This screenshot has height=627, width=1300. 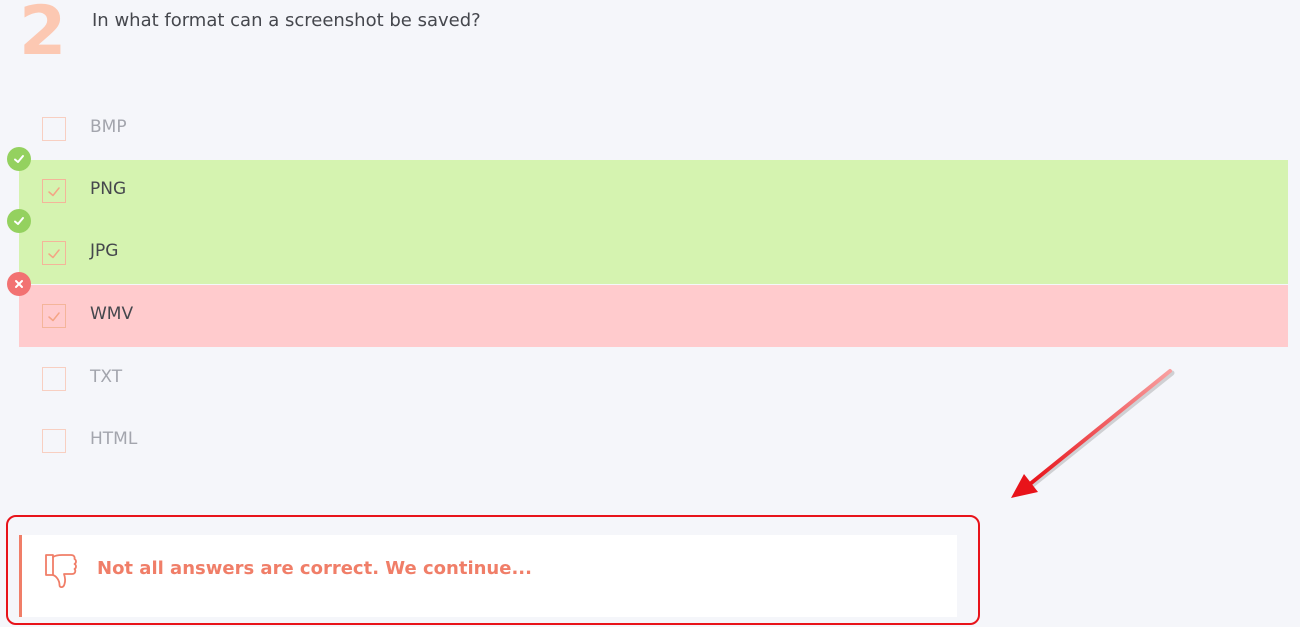 What do you see at coordinates (108, 127) in the screenshot?
I see `option-label: BMP` at bounding box center [108, 127].